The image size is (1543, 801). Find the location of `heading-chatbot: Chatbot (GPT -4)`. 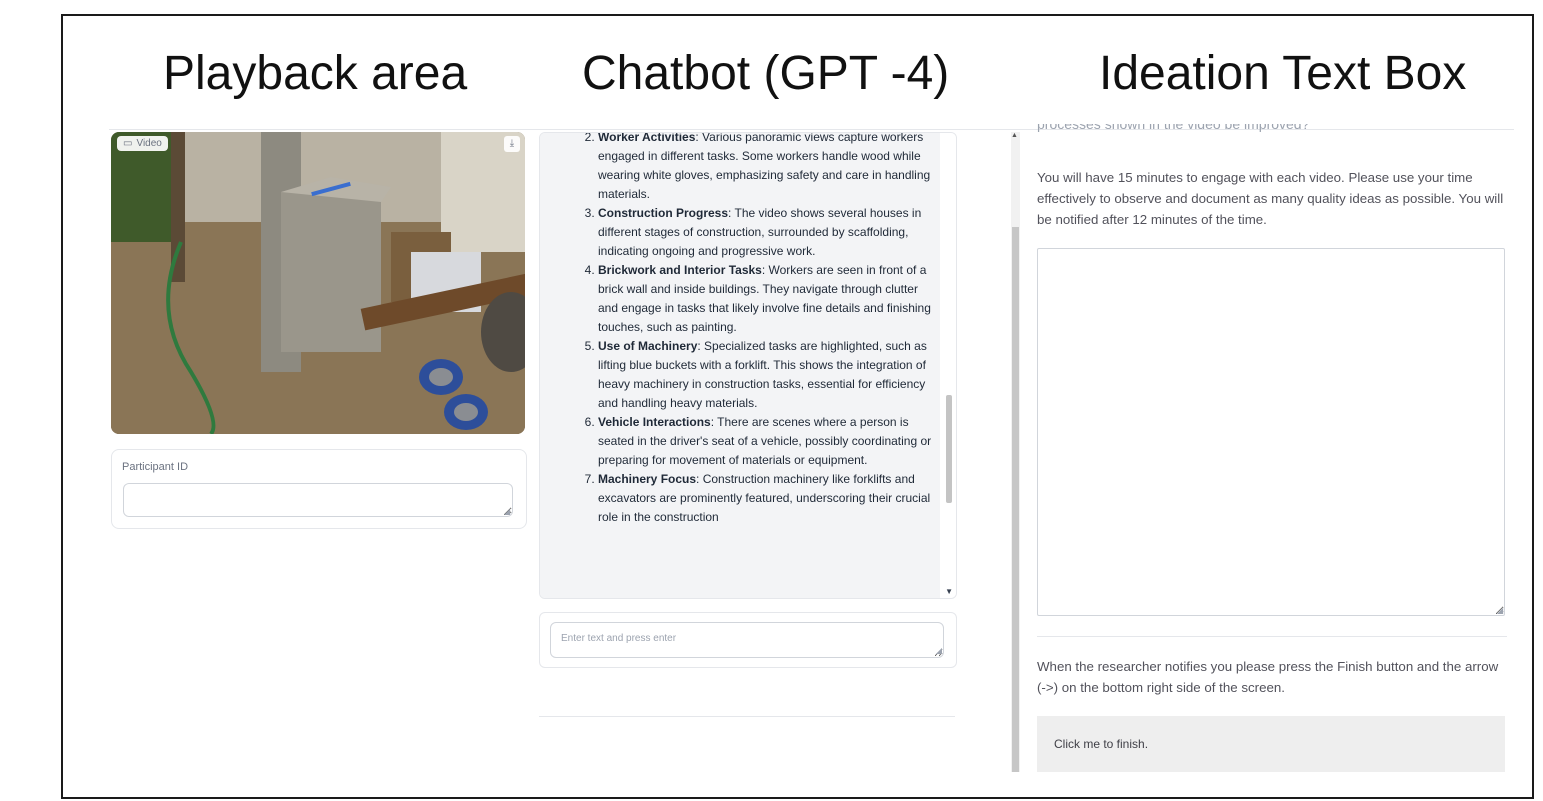

heading-chatbot: Chatbot (GPT -4) is located at coordinates (766, 73).